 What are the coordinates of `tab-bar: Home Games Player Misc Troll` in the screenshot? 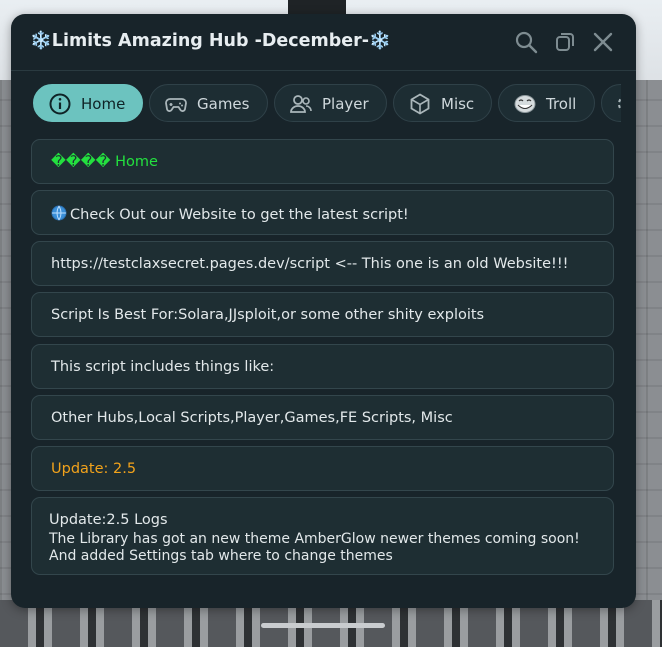 It's located at (327, 104).